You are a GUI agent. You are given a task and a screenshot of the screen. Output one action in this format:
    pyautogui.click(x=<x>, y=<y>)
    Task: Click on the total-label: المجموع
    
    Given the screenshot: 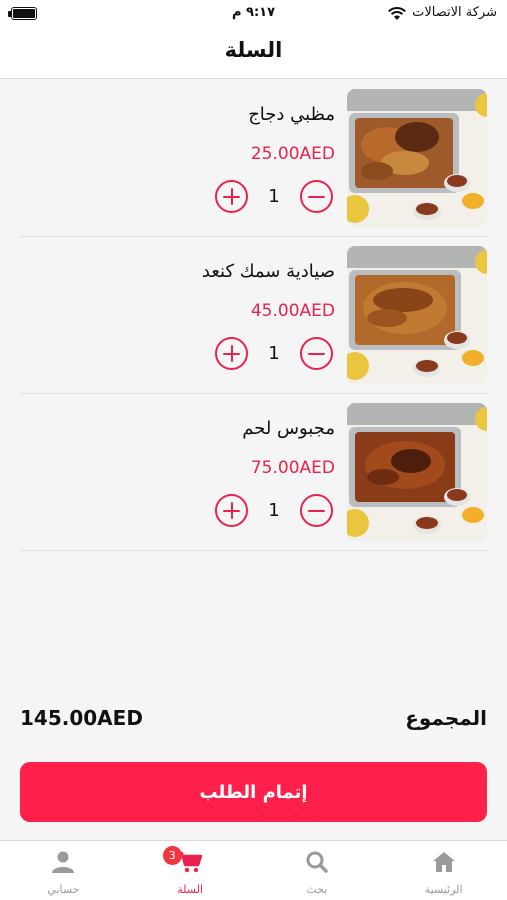 What is the action you would take?
    pyautogui.click(x=446, y=718)
    